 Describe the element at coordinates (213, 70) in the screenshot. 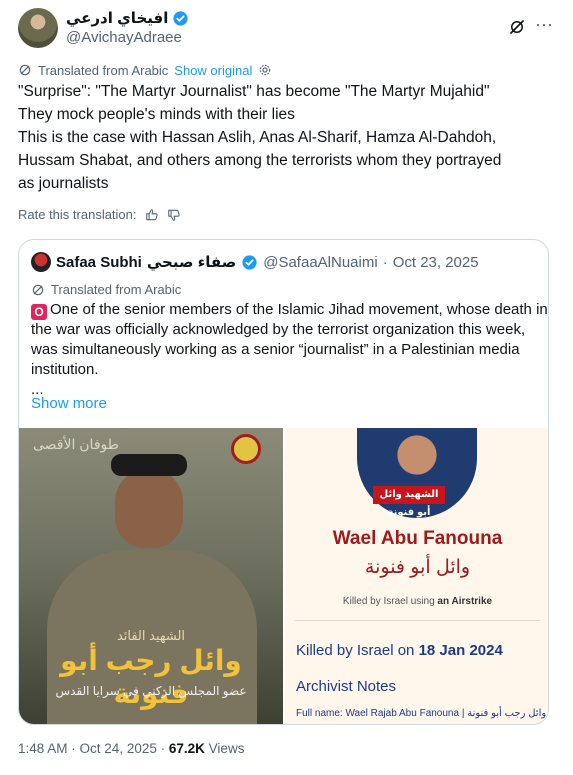

I see `show-original-link: Show original` at that location.